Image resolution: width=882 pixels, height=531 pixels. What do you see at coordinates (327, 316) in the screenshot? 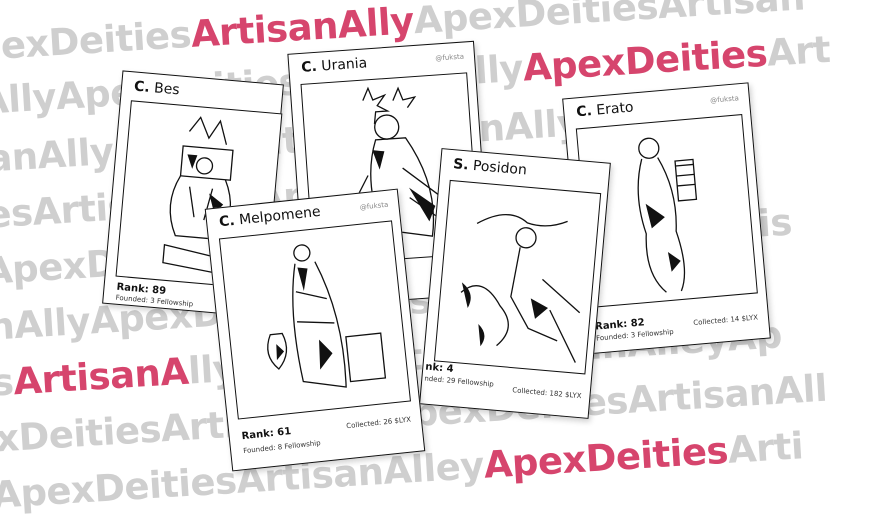
I see `deity-illustration-melpomene` at bounding box center [327, 316].